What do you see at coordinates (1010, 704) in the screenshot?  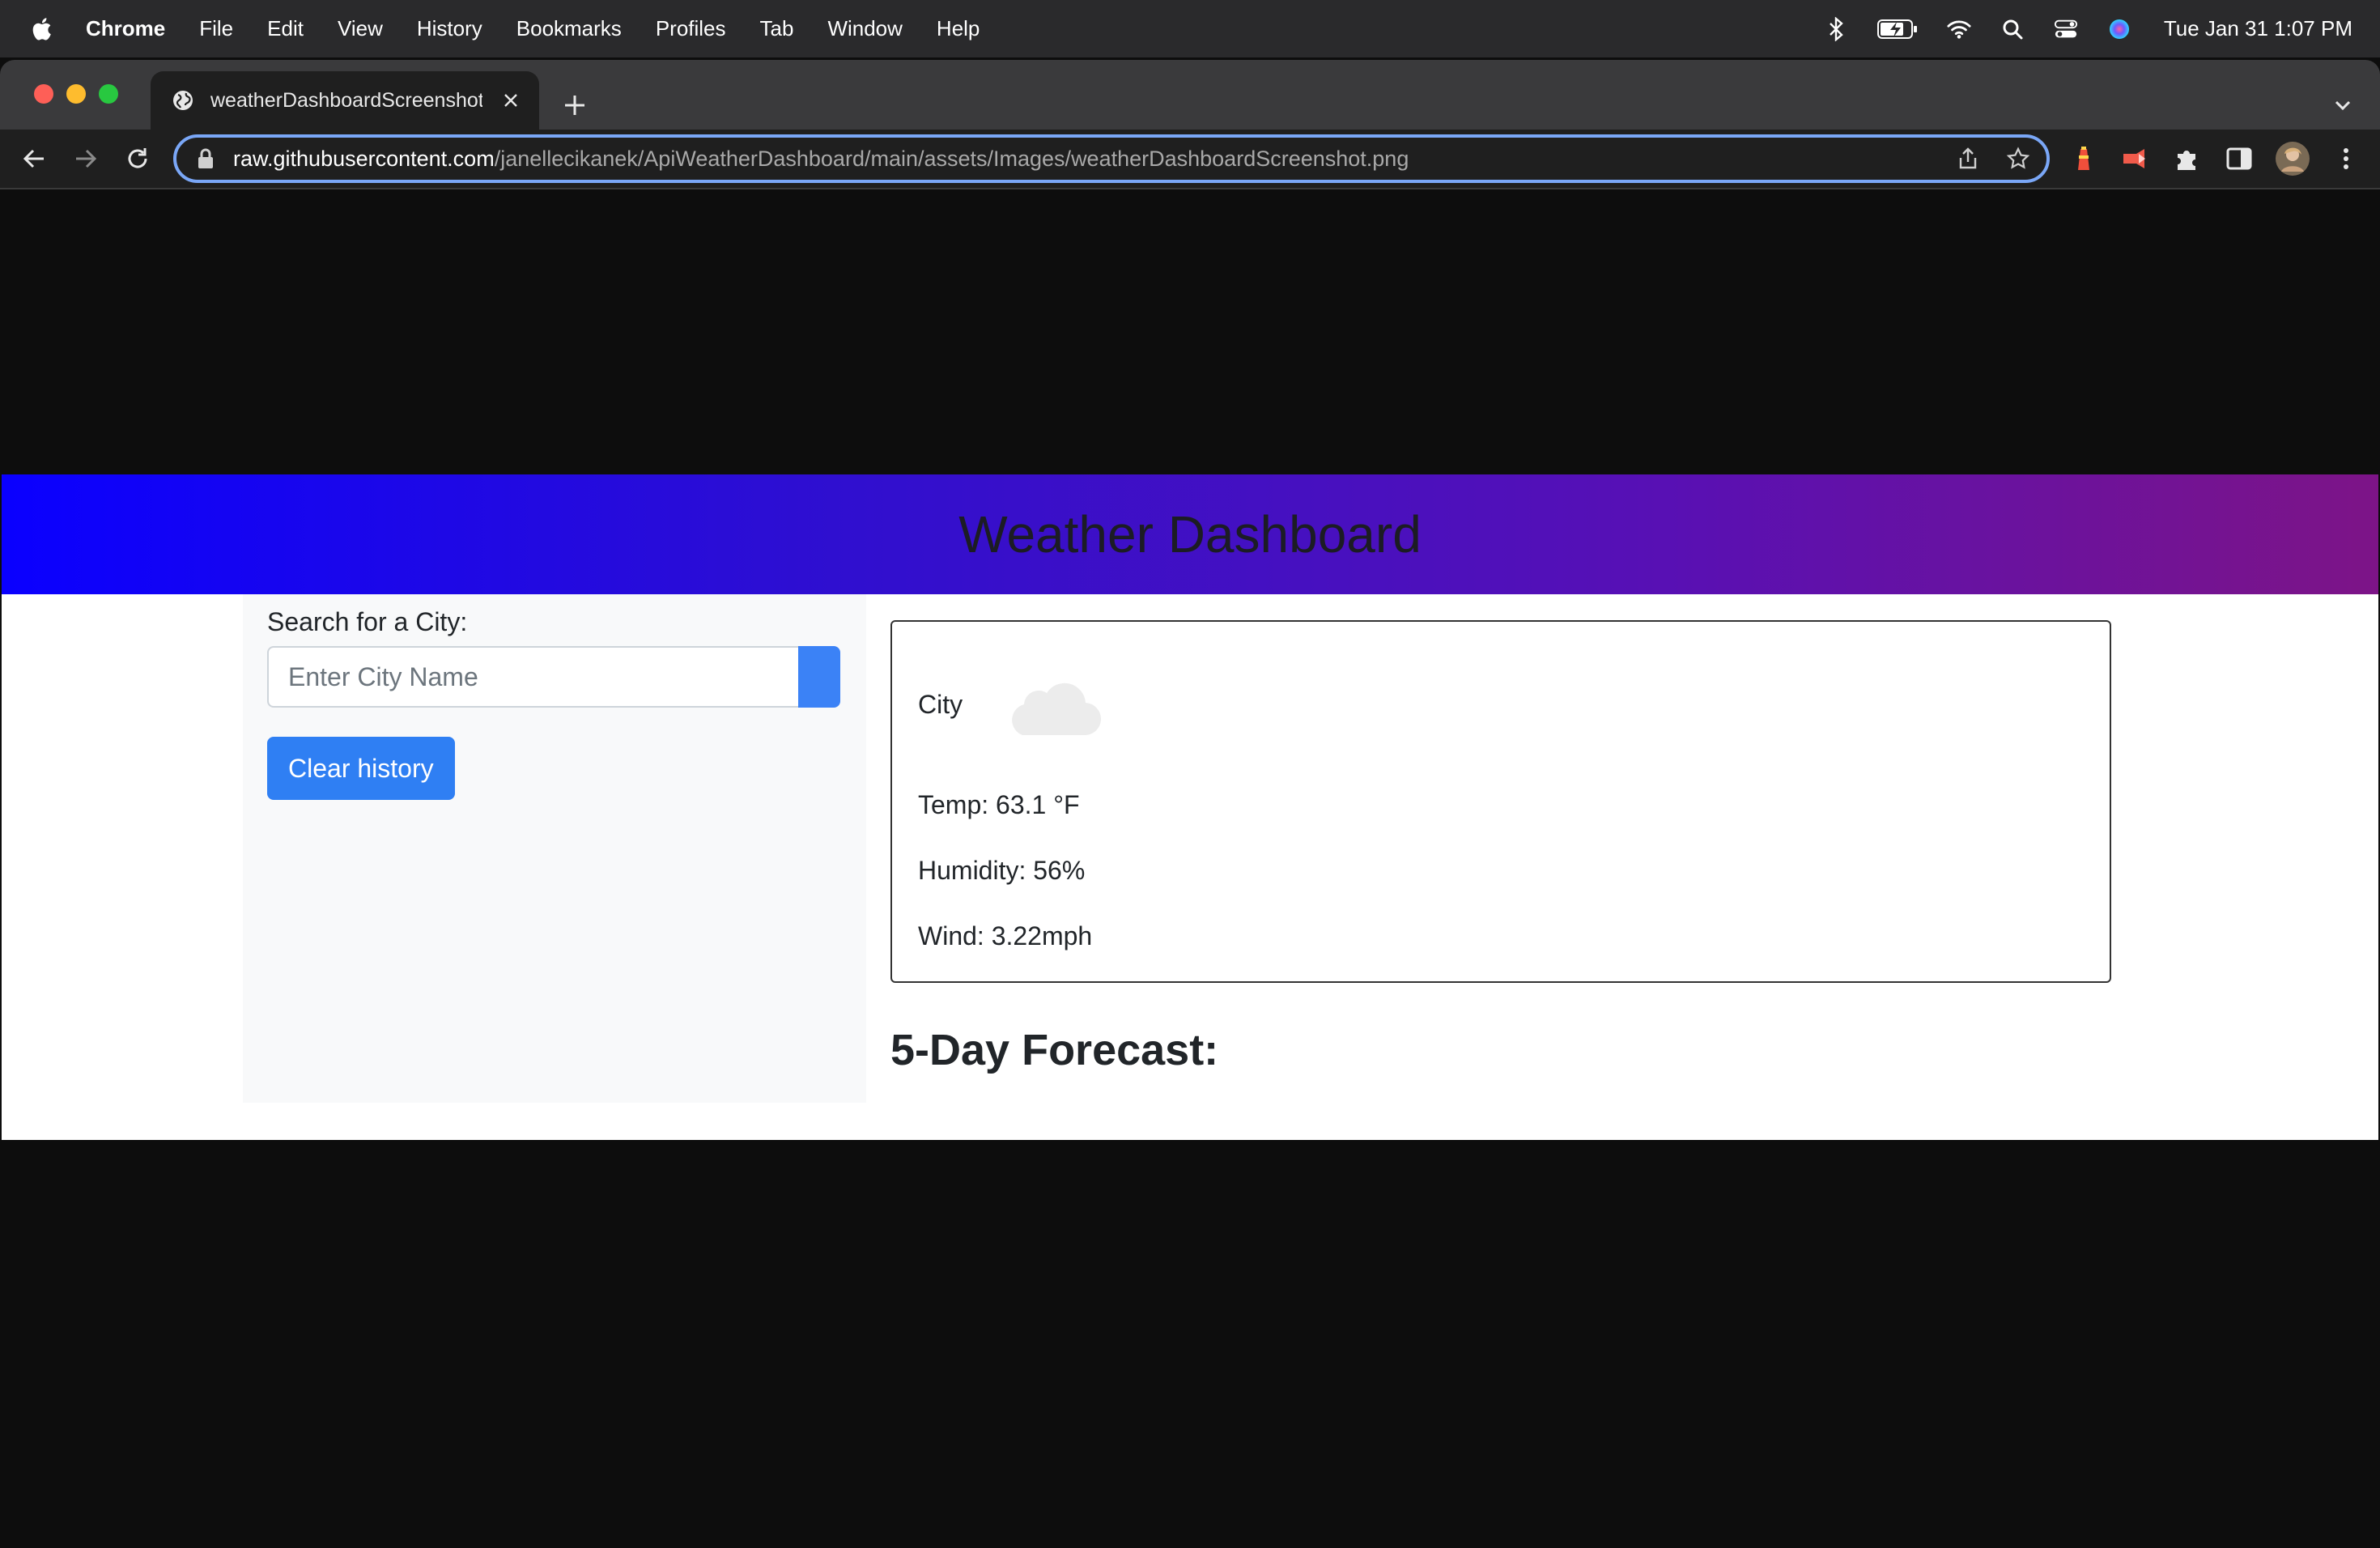 I see `city-row: City` at bounding box center [1010, 704].